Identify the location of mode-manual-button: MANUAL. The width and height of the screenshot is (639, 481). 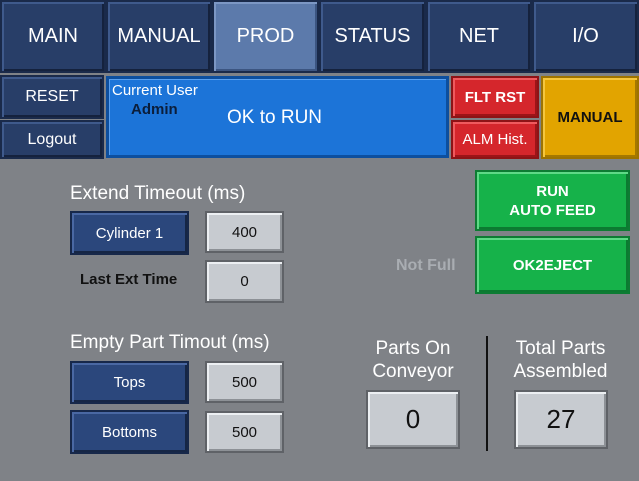
(590, 117).